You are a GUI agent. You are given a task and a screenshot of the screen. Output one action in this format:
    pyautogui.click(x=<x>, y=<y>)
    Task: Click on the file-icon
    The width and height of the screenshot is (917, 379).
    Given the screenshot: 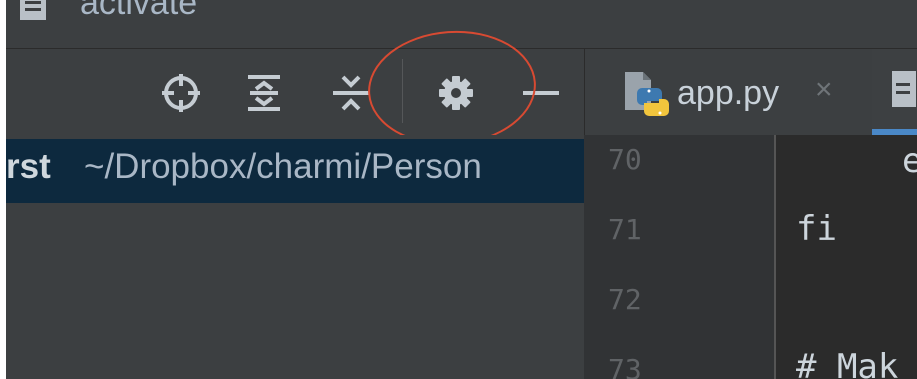 What is the action you would take?
    pyautogui.click(x=33, y=10)
    